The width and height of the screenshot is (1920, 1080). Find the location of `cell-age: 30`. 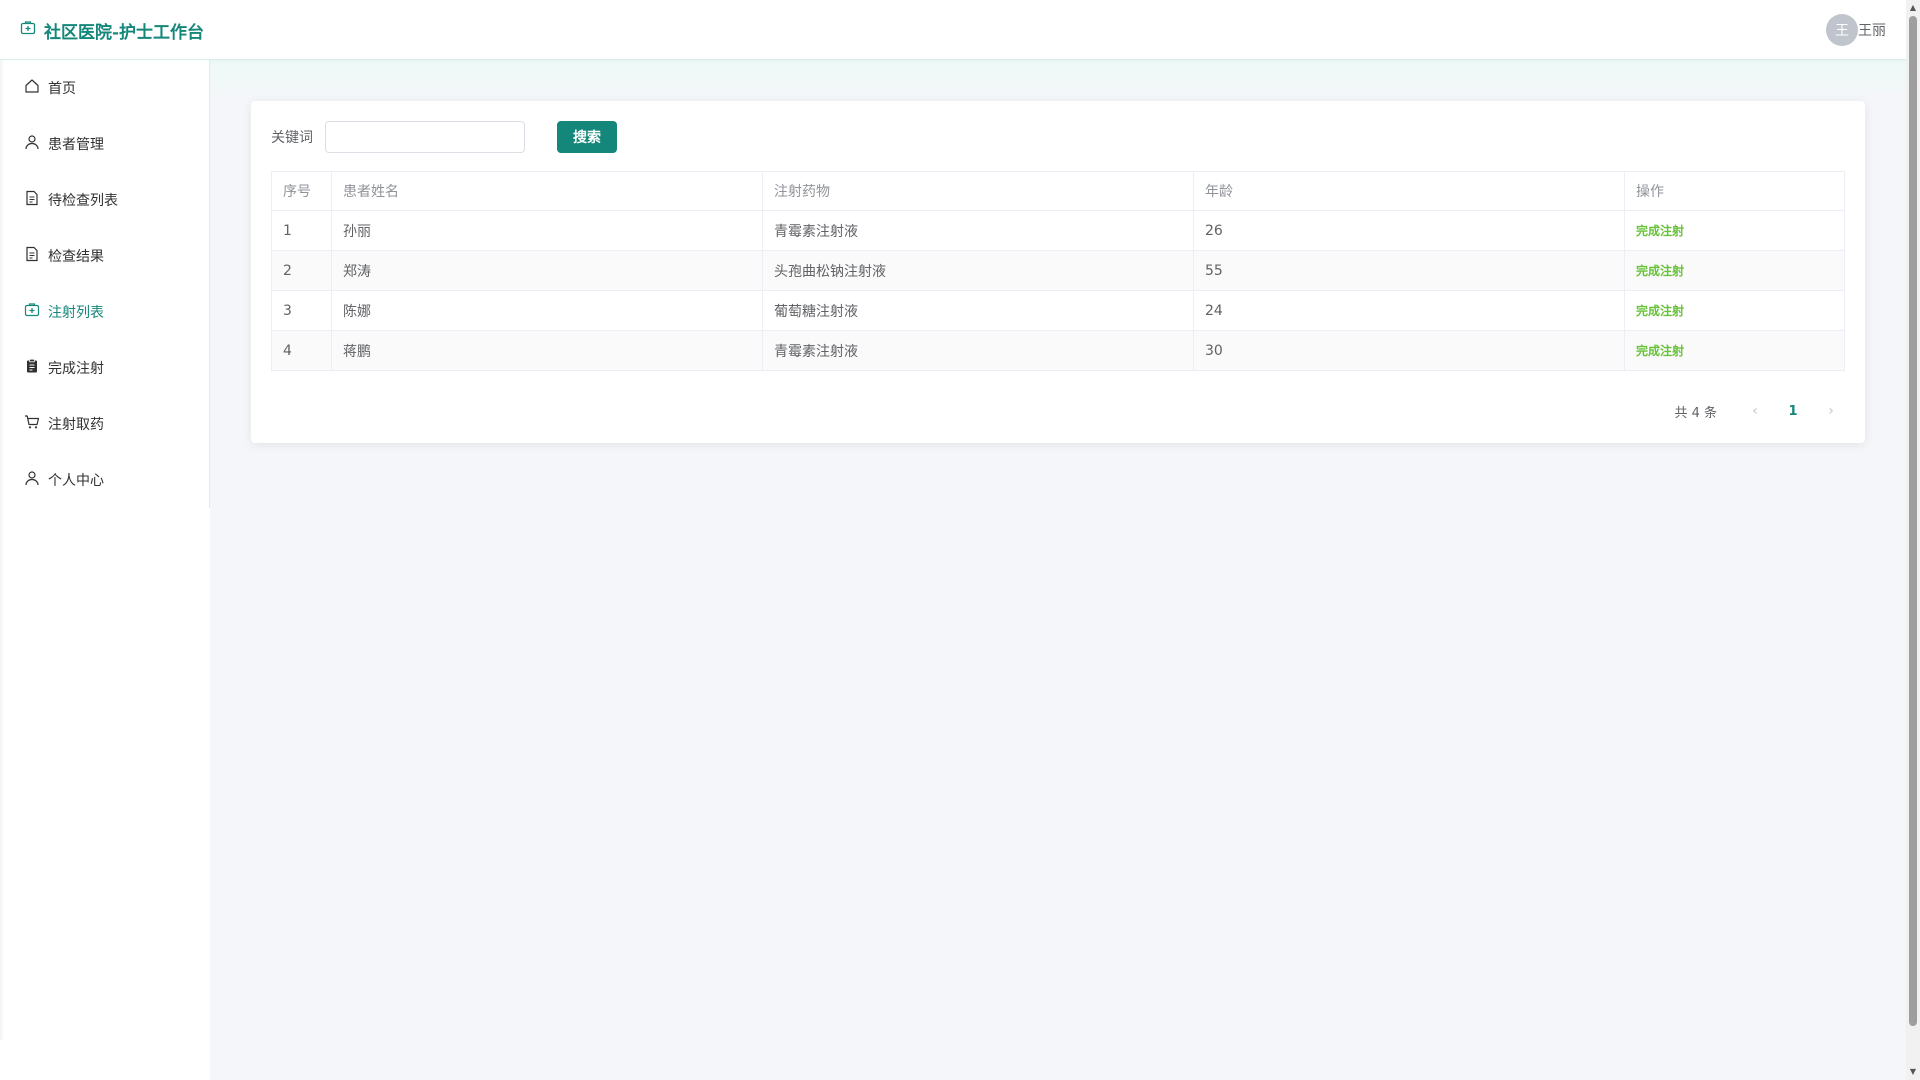

cell-age: 30 is located at coordinates (1409, 350).